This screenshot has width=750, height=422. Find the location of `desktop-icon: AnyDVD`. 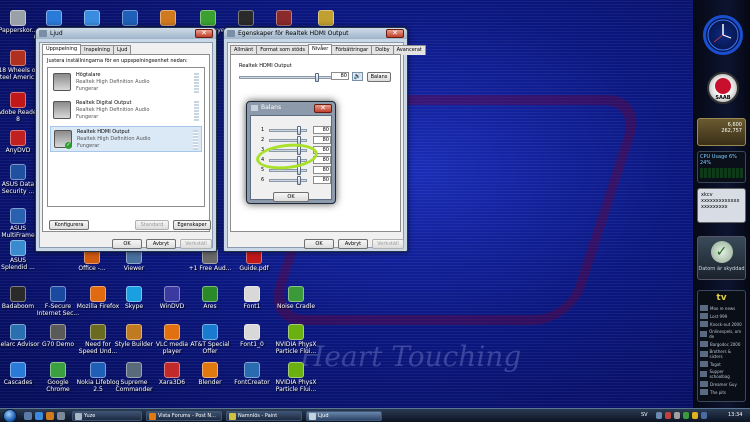

desktop-icon: AnyDVD is located at coordinates (20, 142).